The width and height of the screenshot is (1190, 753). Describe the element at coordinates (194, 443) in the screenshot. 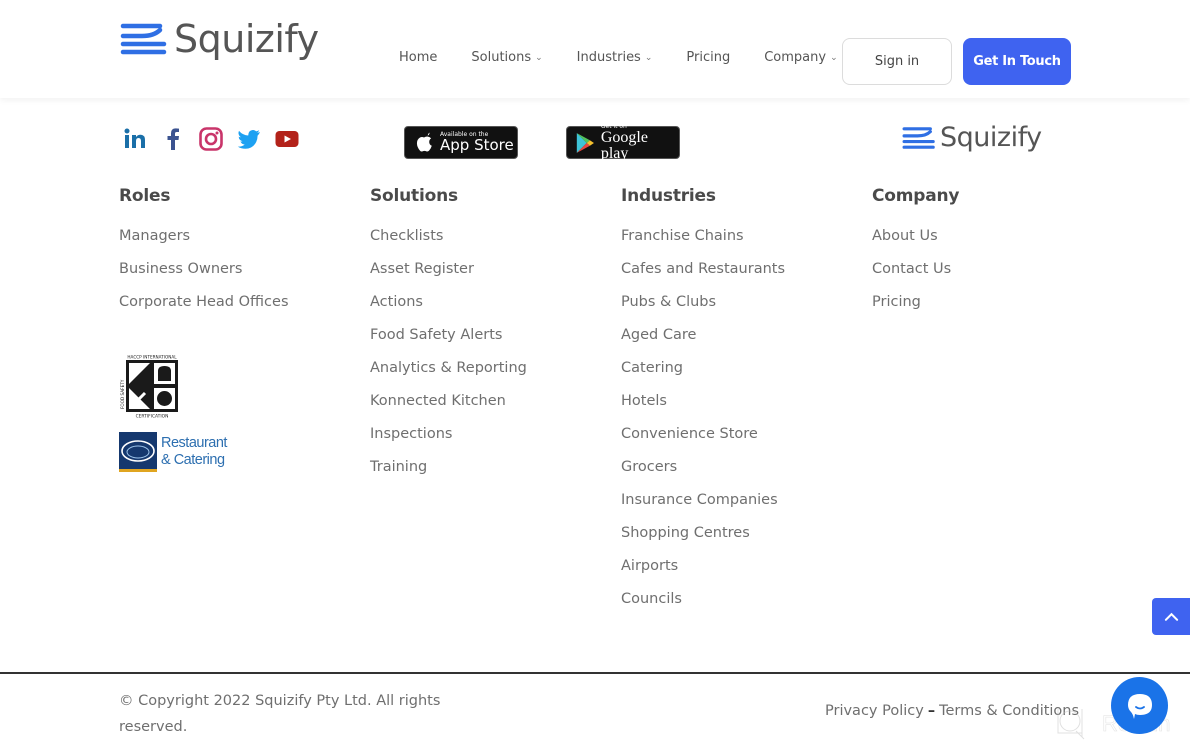

I see `restaurant-catering-line1: Restaurant` at that location.